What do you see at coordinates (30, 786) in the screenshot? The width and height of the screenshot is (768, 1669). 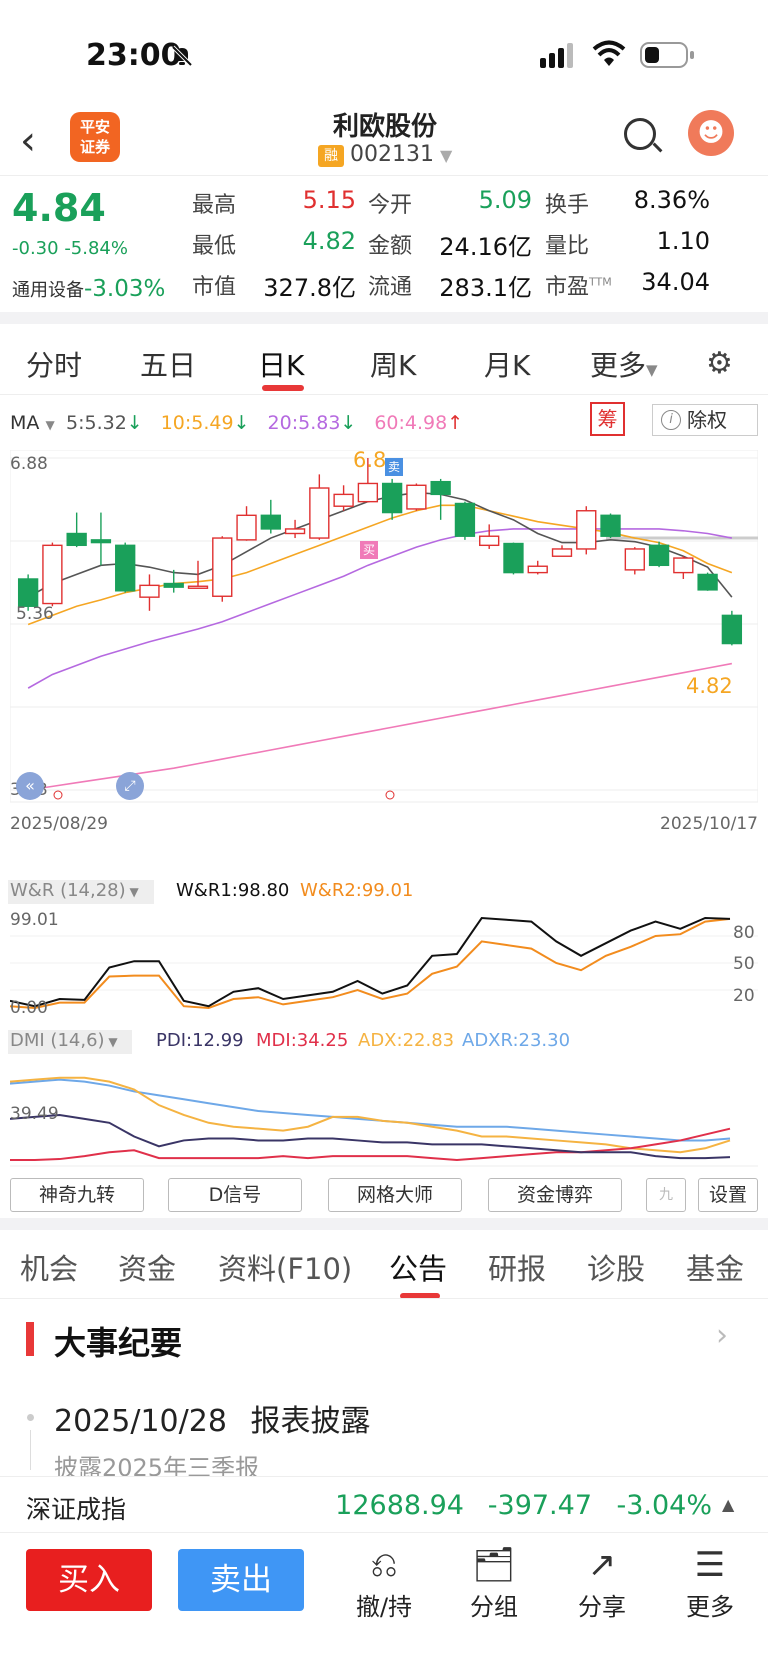 I see `scroll-left-icon: «` at bounding box center [30, 786].